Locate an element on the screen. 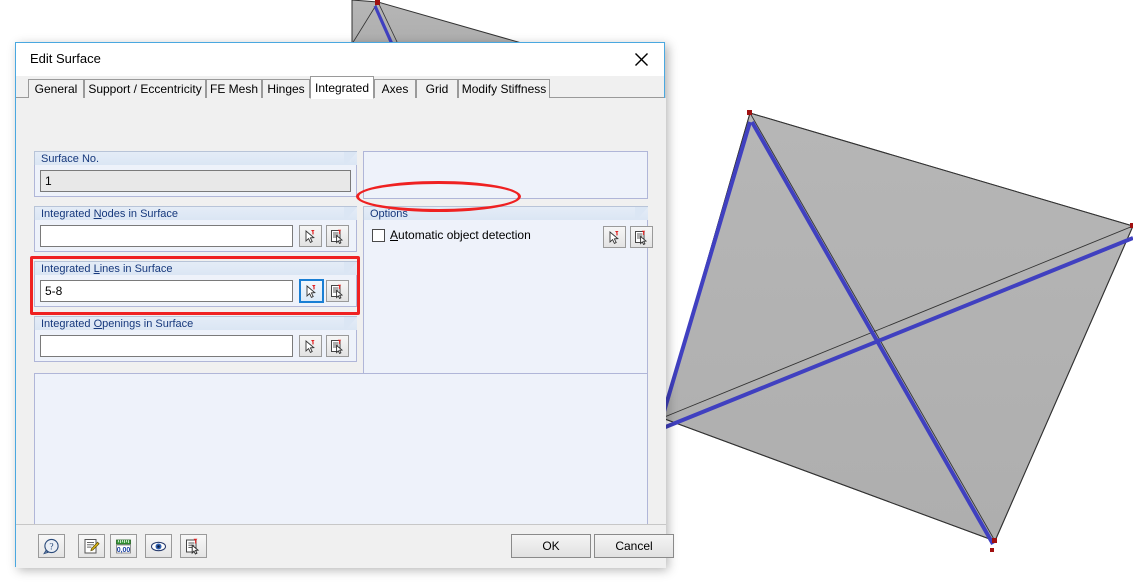  ok-button: OK is located at coordinates (551, 546).